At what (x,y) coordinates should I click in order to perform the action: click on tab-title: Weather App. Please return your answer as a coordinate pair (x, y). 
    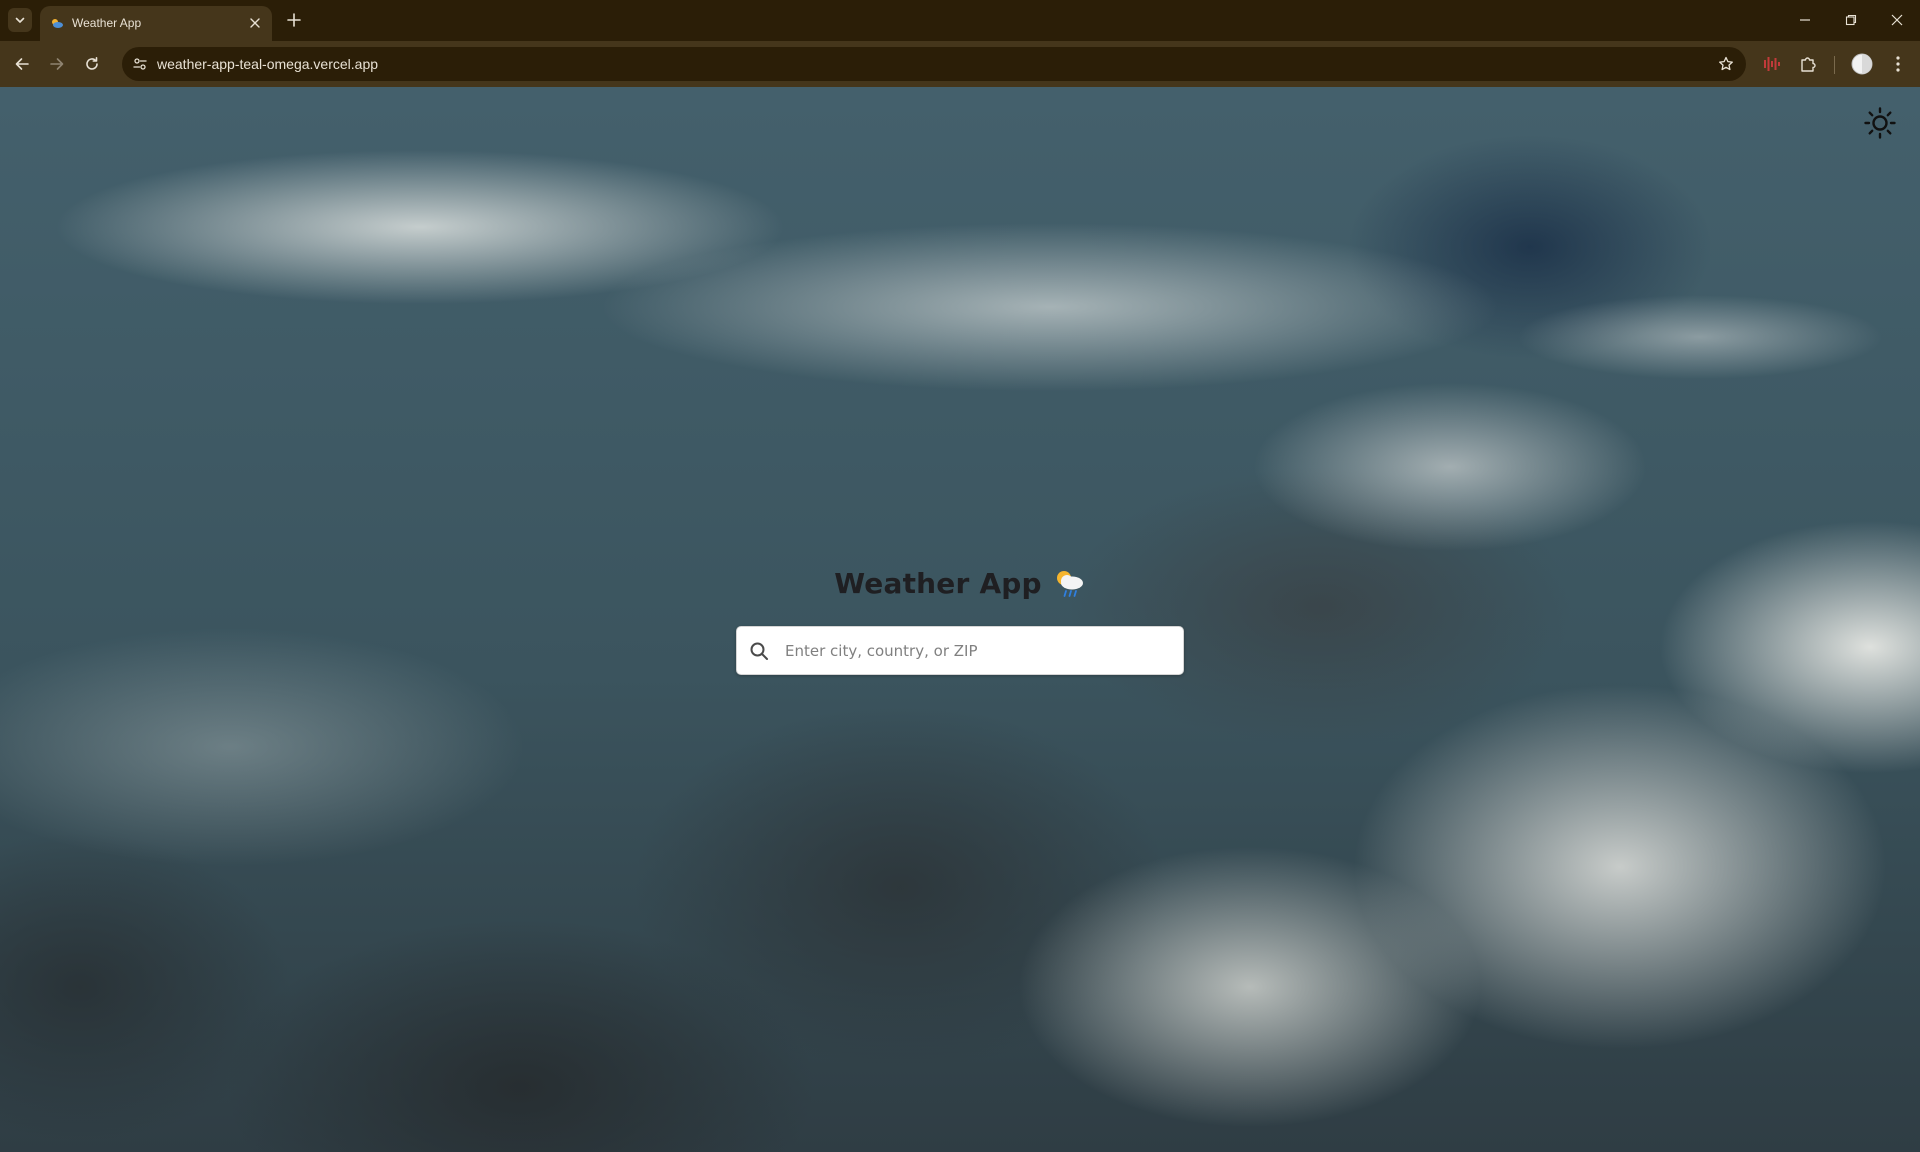
    Looking at the image, I should click on (107, 23).